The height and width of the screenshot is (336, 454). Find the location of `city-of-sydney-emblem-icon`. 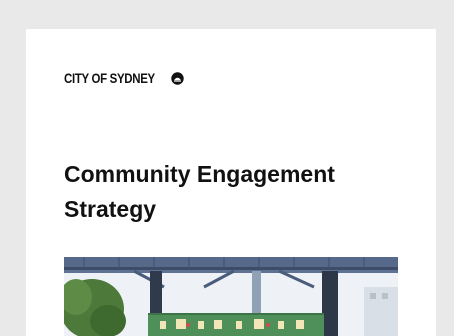

city-of-sydney-emblem-icon is located at coordinates (177, 78).